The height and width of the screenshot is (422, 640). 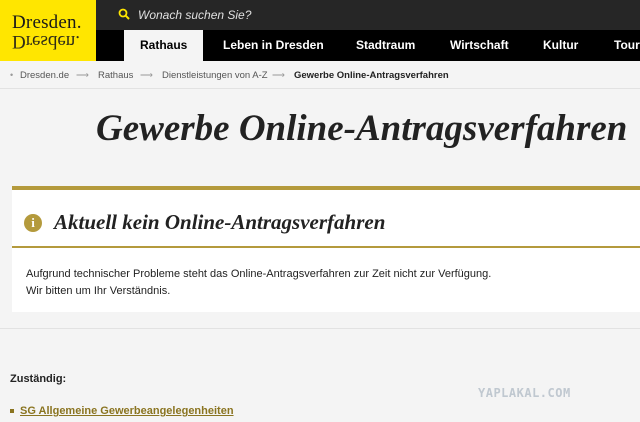 What do you see at coordinates (273, 45) in the screenshot?
I see `nav-item-leben-in-dresden: Leben in Dresden` at bounding box center [273, 45].